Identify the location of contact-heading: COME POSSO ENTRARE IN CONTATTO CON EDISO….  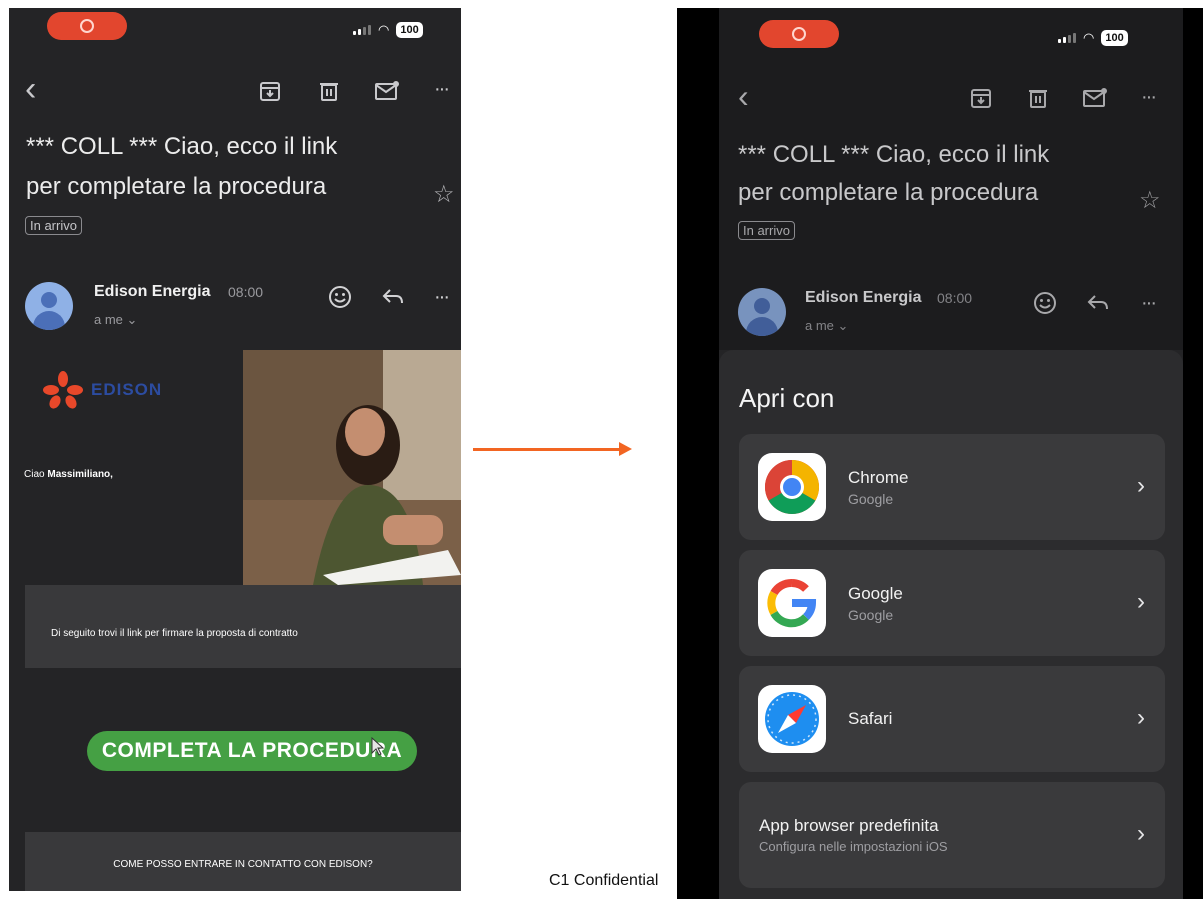
(243, 864).